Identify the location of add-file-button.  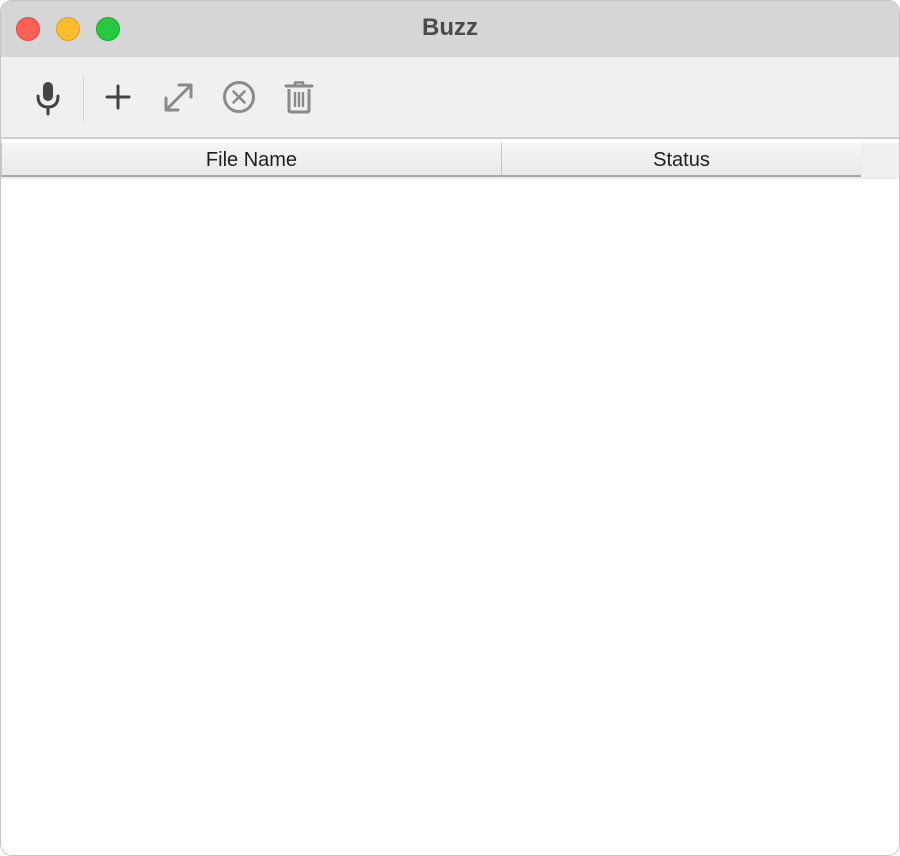
(118, 97).